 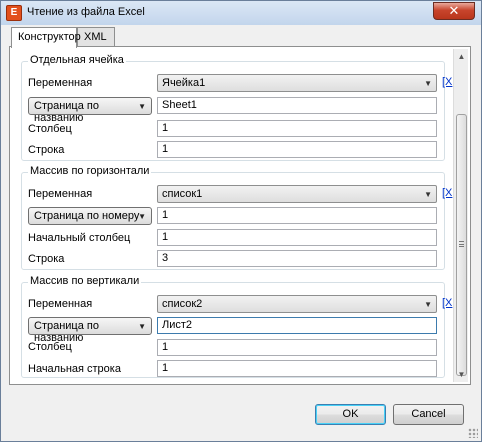 What do you see at coordinates (297, 258) in the screenshot?
I see `row-input: 3` at bounding box center [297, 258].